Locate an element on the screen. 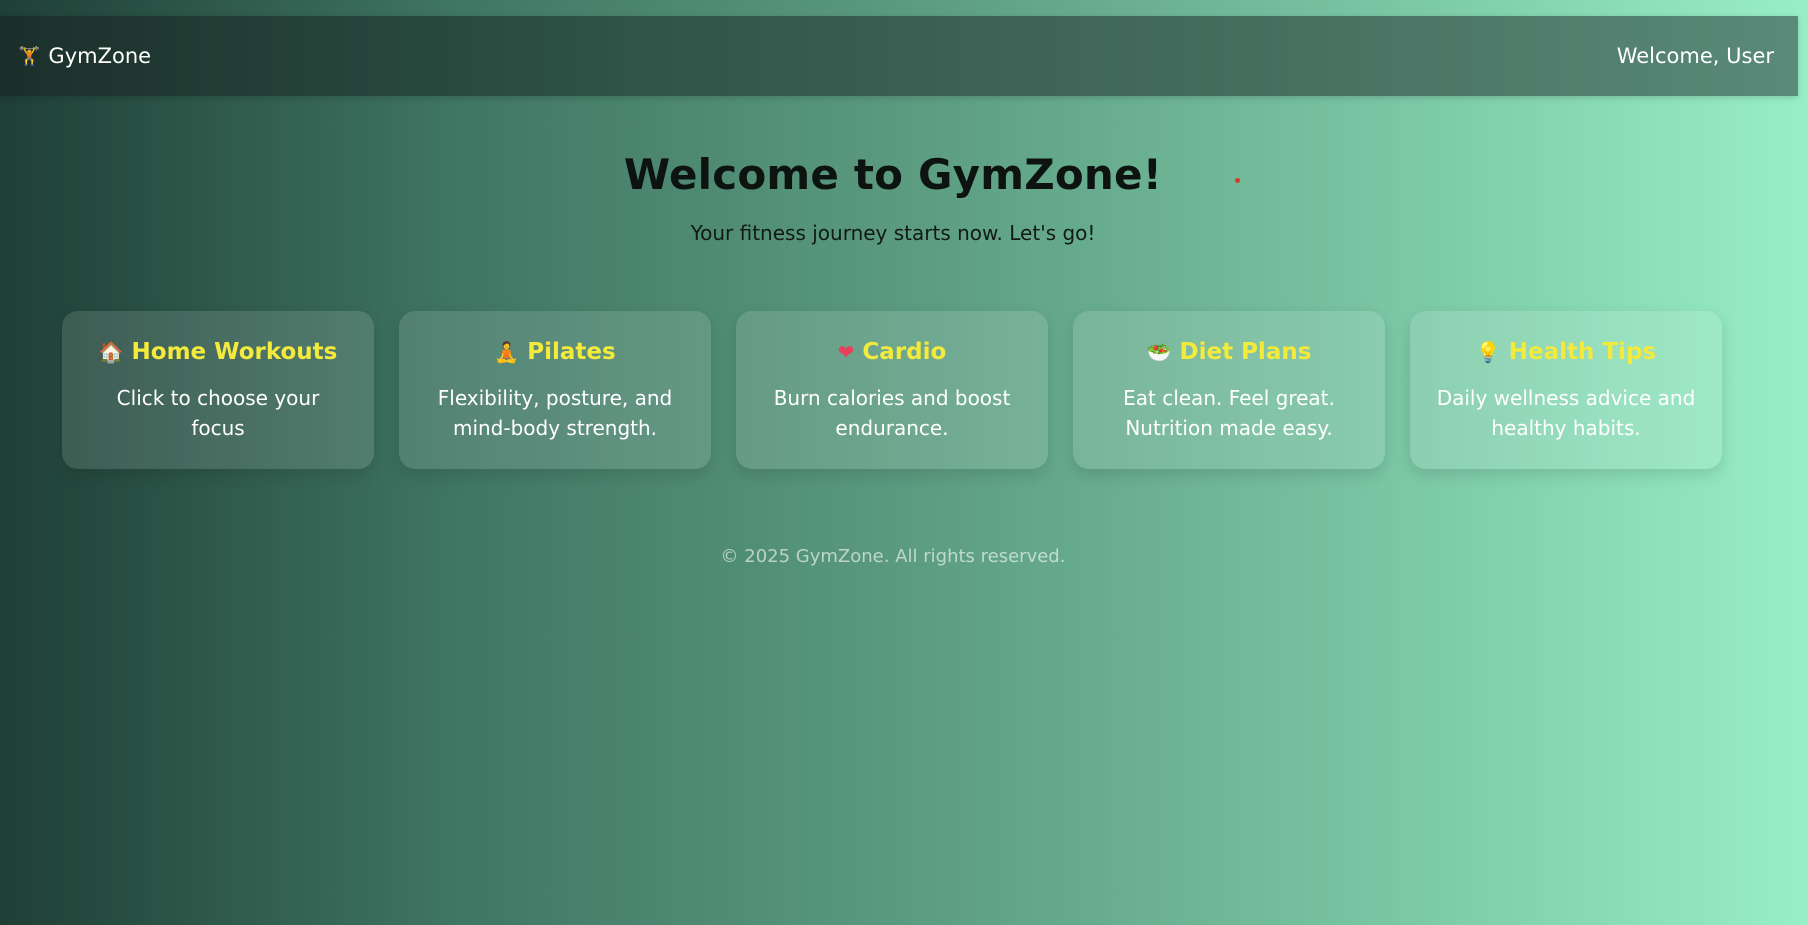 Image resolution: width=1808 pixels, height=925 pixels. top-navbar: 🏋 GymZone Welcome, User is located at coordinates (899, 56).